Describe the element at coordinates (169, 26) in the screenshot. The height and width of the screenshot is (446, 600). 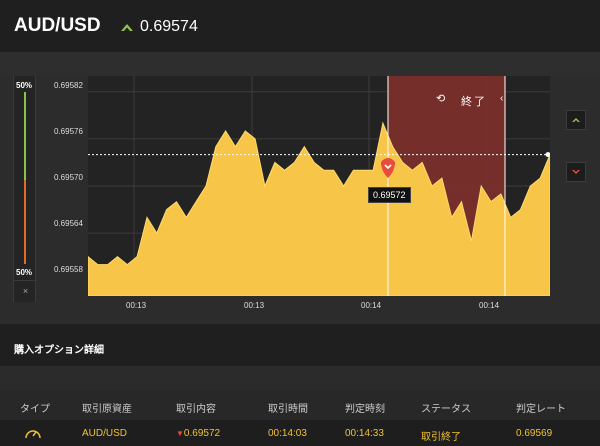
I see `current-rate: 0.69574` at that location.